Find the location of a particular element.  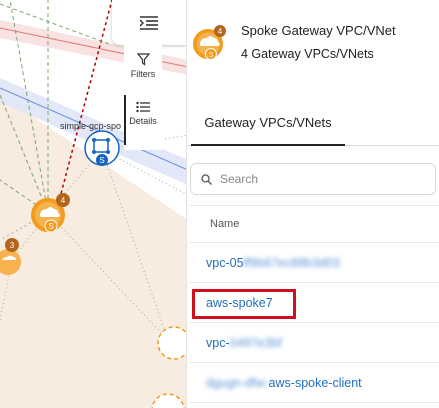

table-row: aws-spoke7 is located at coordinates (314, 303).